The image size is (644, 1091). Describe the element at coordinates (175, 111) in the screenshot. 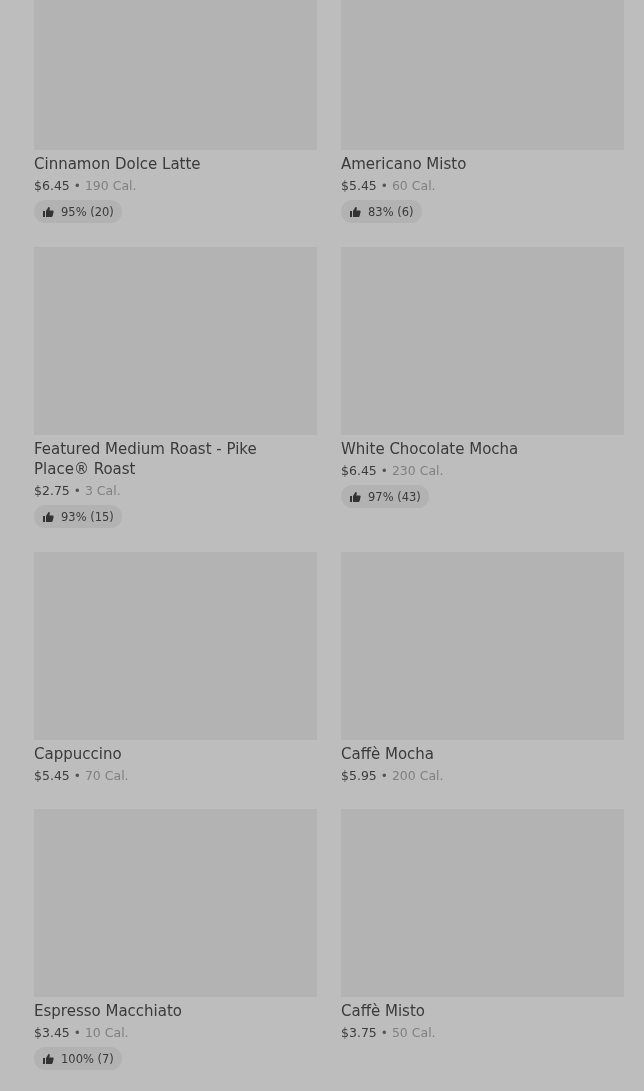

I see `product-card: Cinnamon Dolce Latte $6.45 • 190 Cal. 95% (20)` at that location.